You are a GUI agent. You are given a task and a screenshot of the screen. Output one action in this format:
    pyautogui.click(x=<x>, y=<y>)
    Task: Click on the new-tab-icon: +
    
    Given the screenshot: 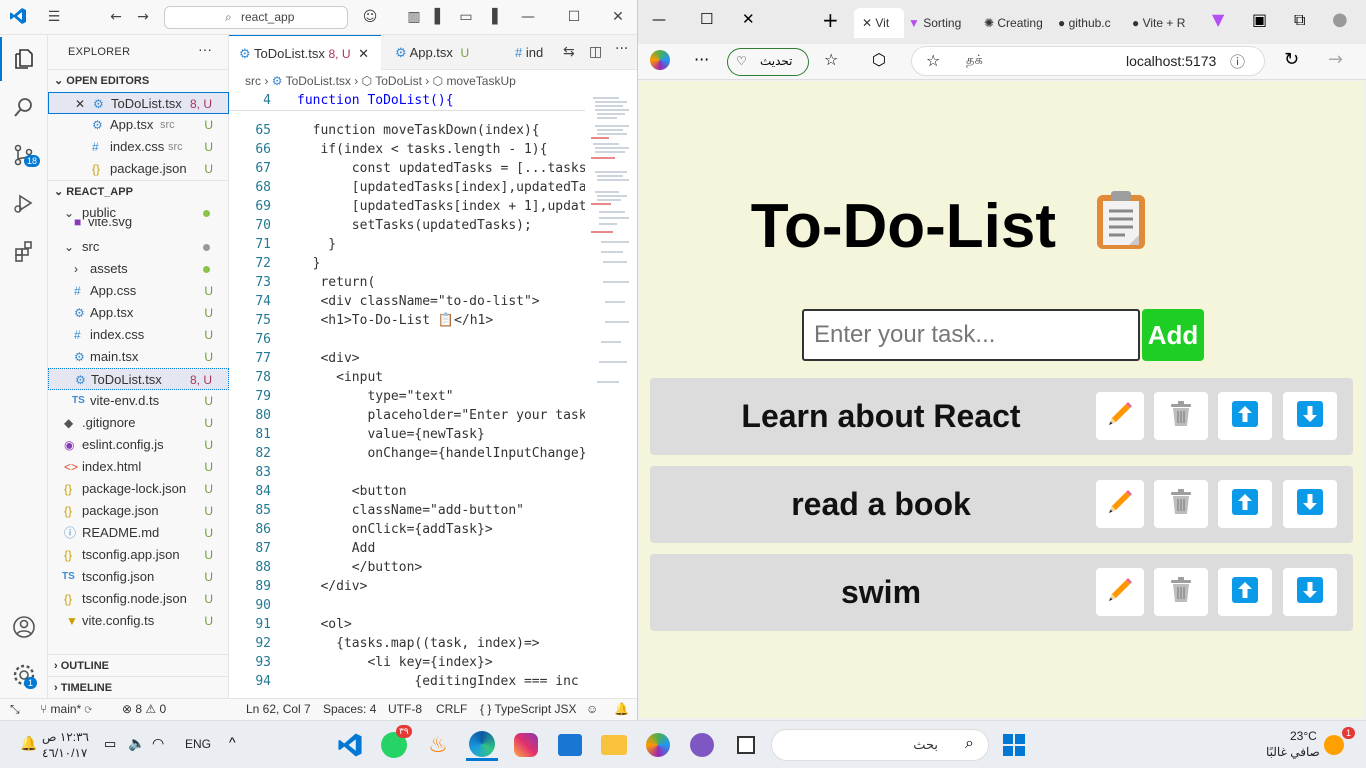 What is the action you would take?
    pyautogui.click(x=830, y=20)
    